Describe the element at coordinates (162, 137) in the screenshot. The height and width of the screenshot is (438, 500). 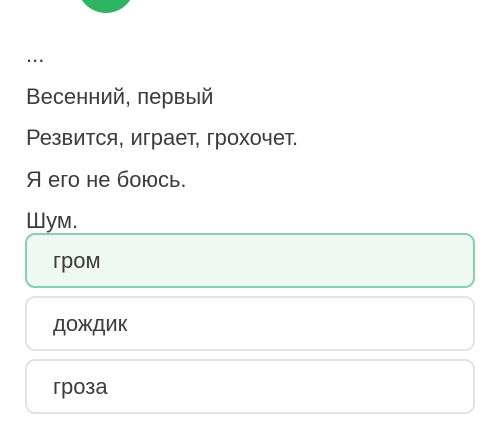
I see `riddle-line: Резвится, играет, грохочет.` at that location.